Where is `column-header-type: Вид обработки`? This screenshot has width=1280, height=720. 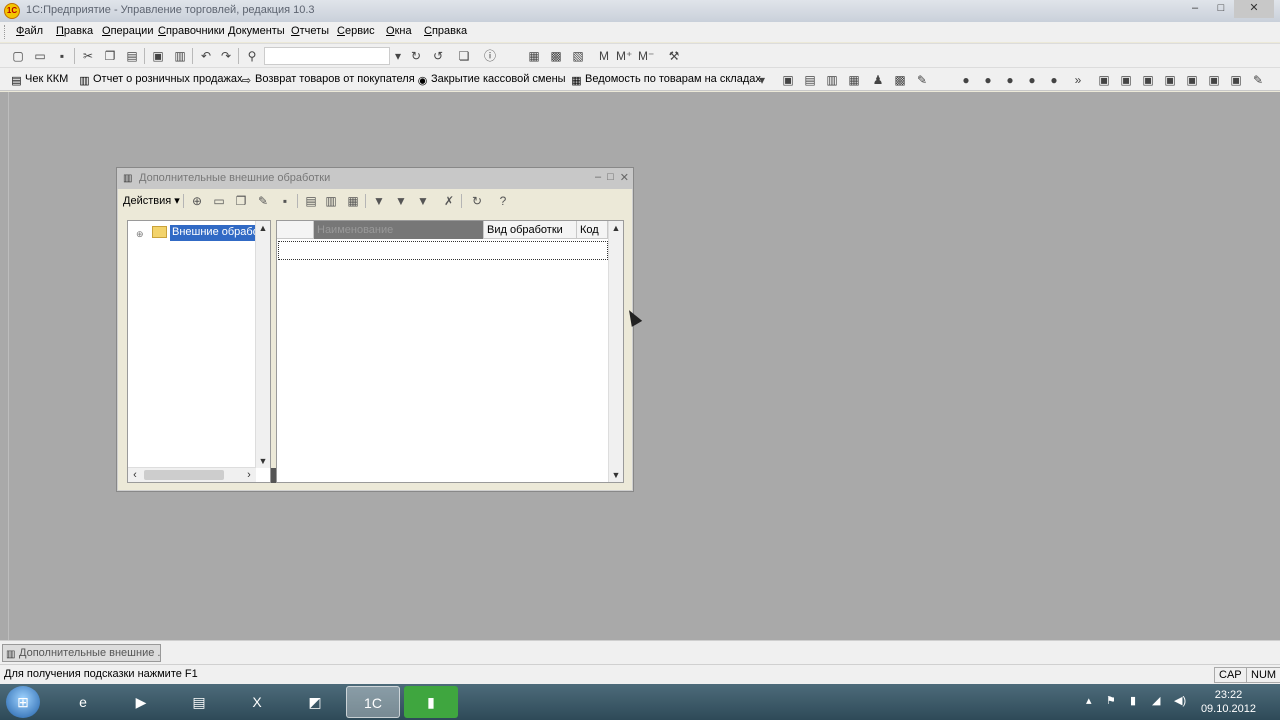
column-header-type: Вид обработки is located at coordinates (530, 230).